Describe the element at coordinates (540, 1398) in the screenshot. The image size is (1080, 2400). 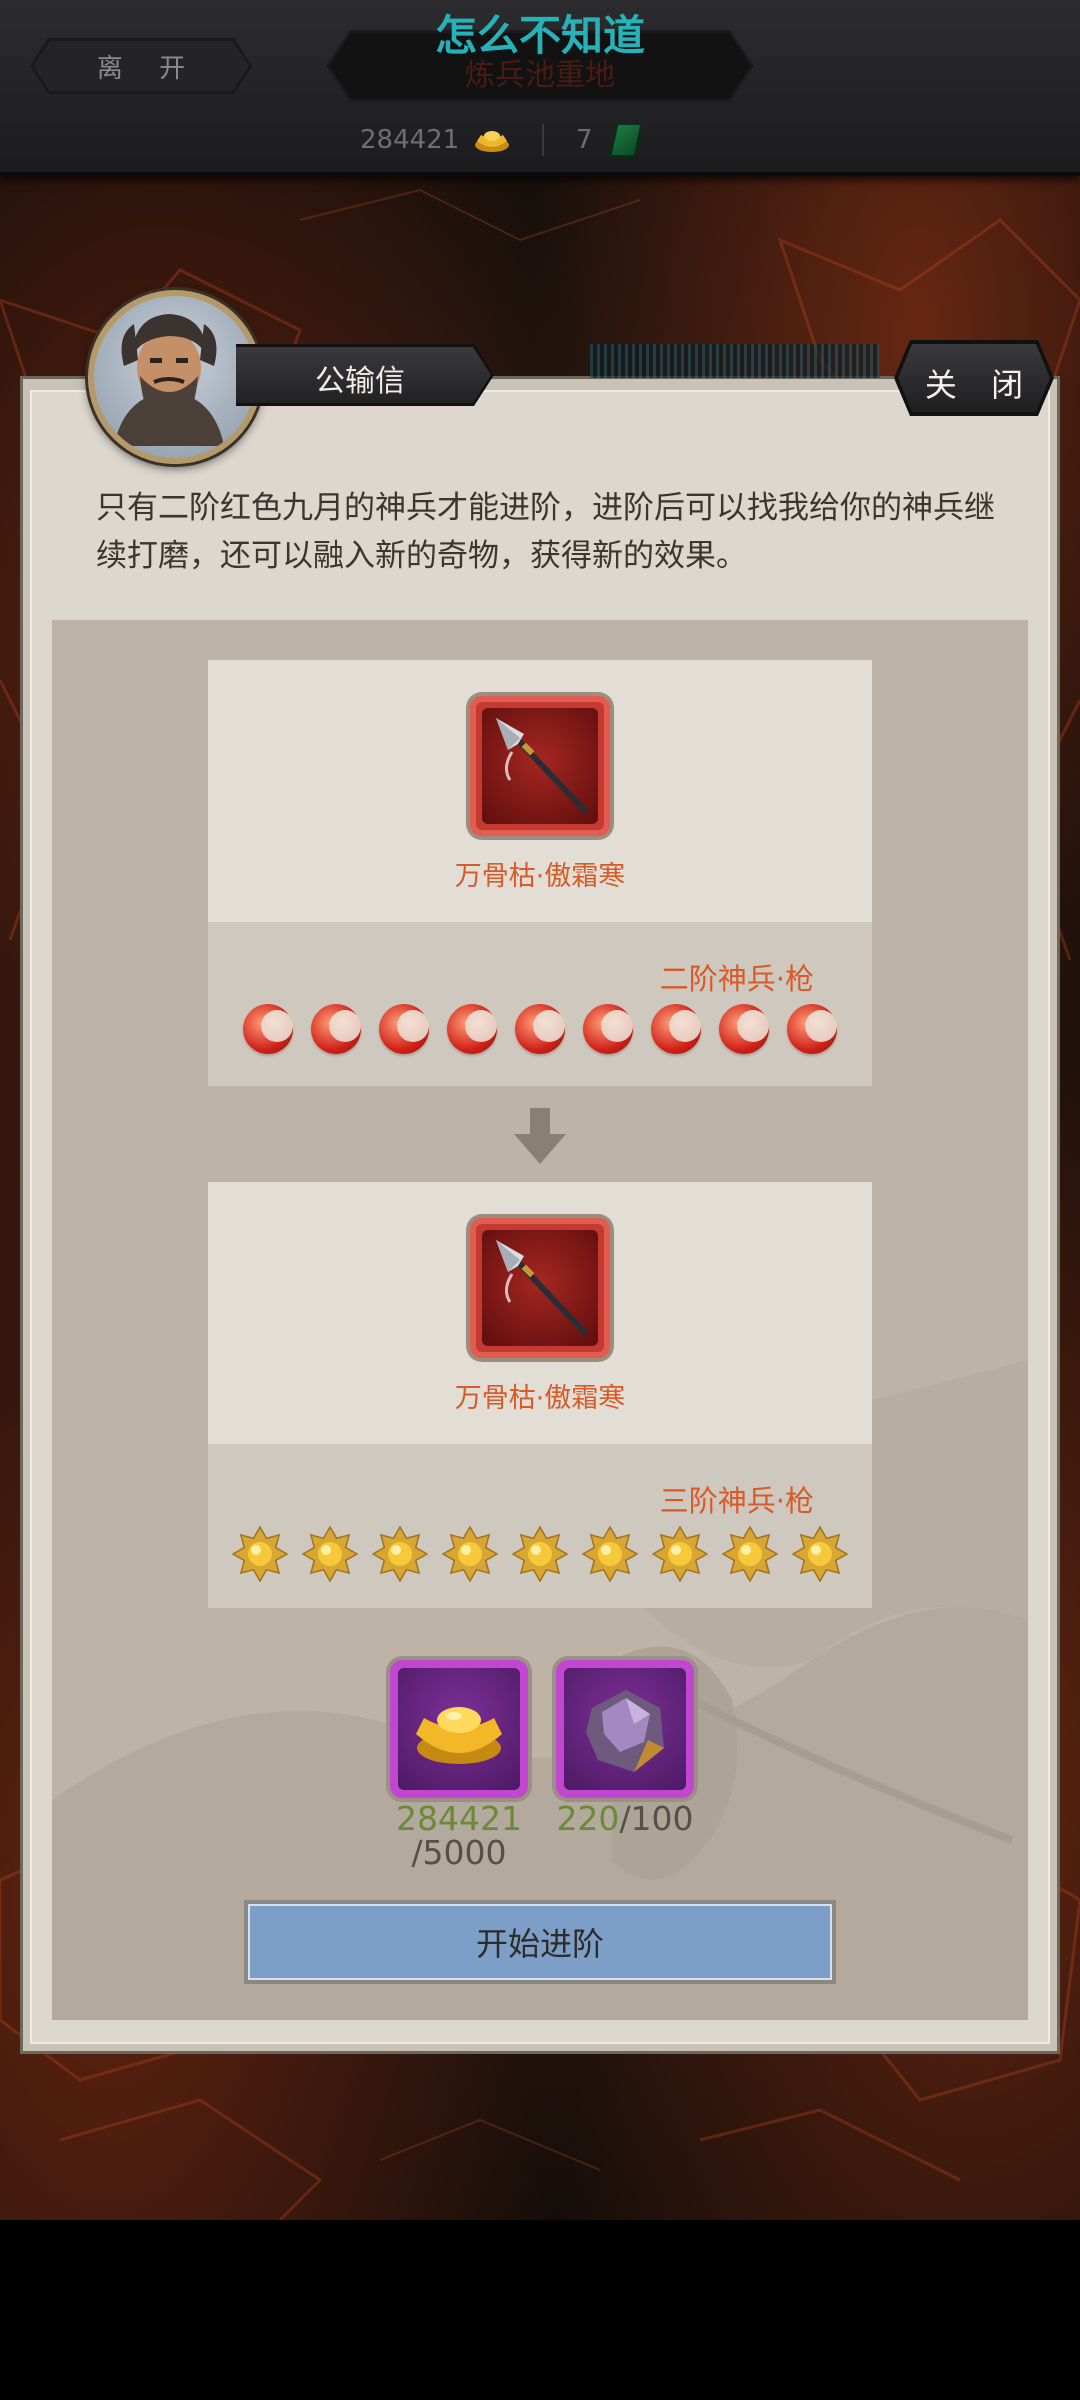
I see `upgraded-weapon-name: 万骨枯·傲霜寒` at that location.